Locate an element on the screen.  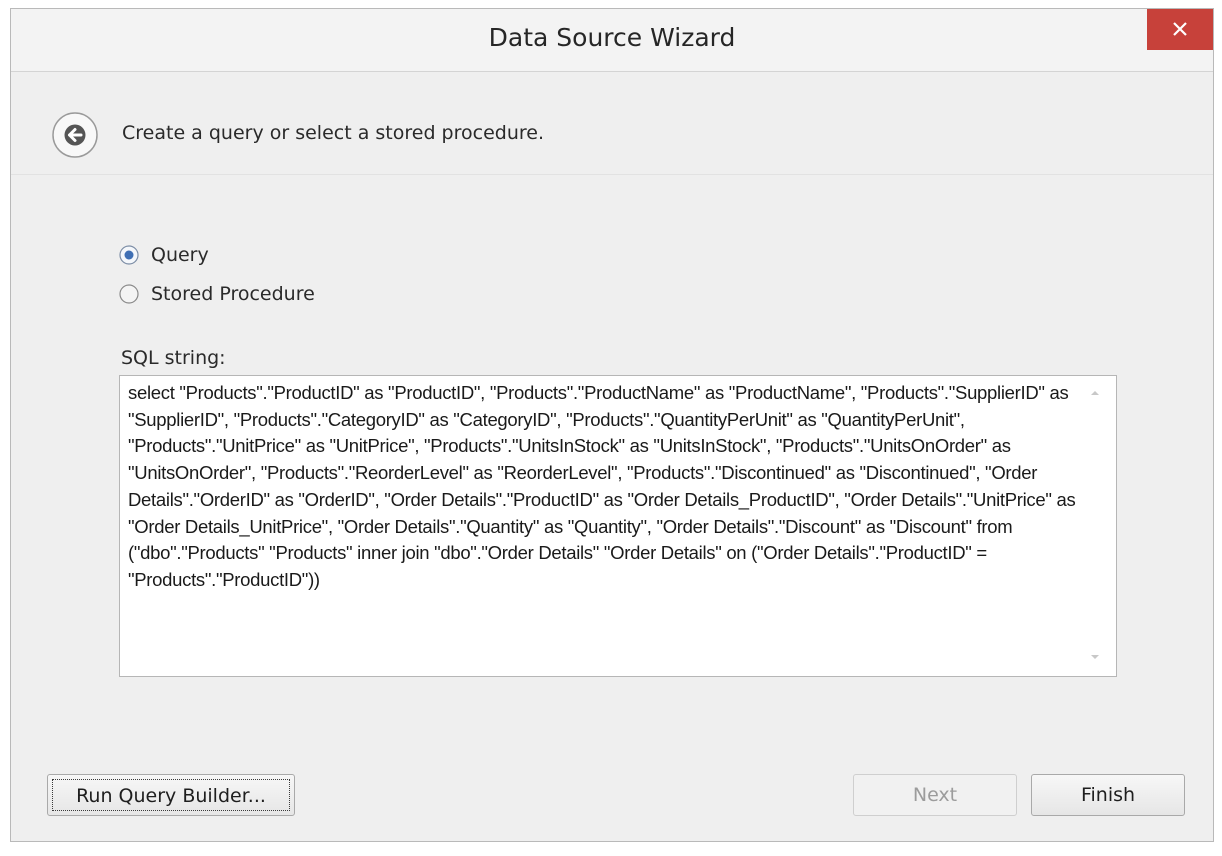
query-radio: Query is located at coordinates (164, 255).